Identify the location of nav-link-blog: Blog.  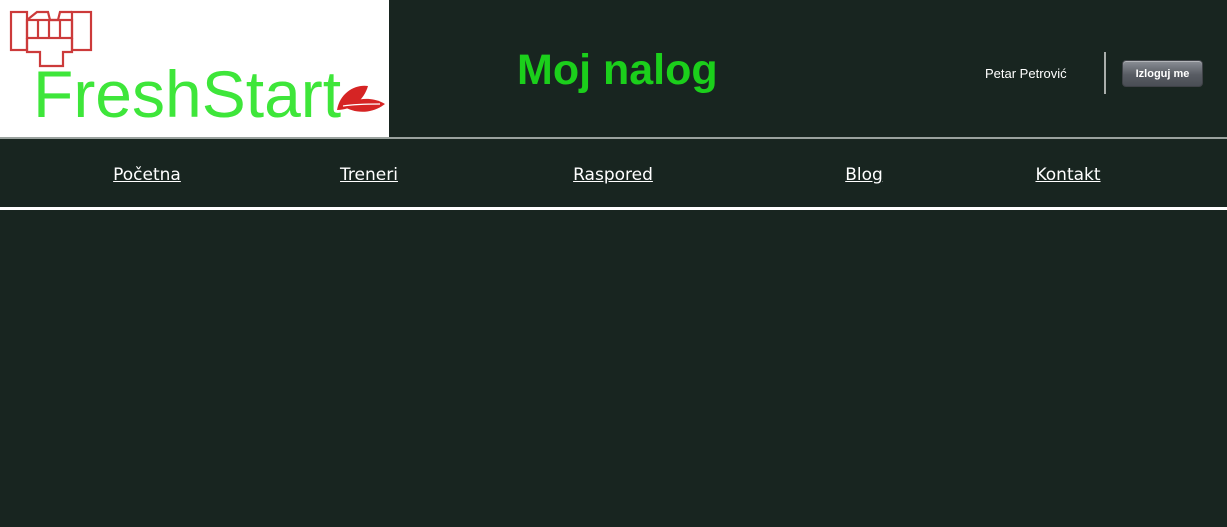
(864, 175).